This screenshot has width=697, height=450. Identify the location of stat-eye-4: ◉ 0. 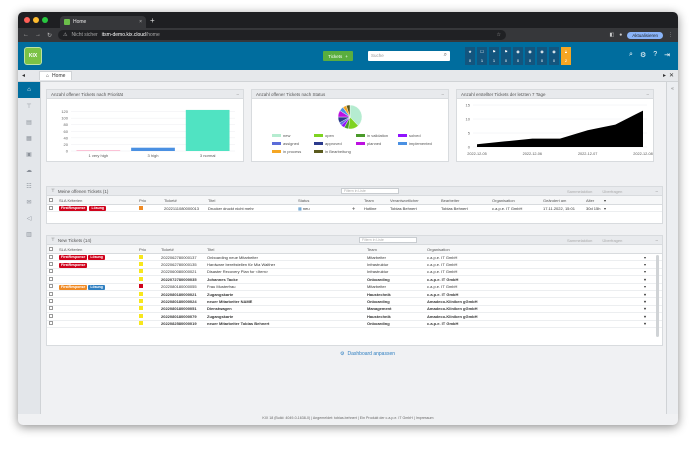
(554, 56).